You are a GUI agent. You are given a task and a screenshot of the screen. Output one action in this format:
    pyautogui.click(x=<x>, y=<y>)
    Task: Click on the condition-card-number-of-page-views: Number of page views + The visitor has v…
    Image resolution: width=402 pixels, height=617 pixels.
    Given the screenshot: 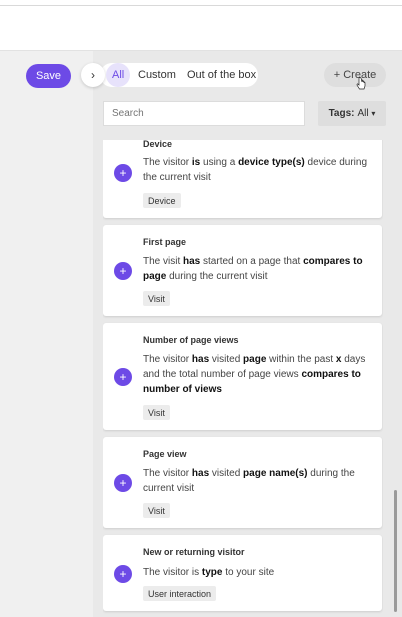 What is the action you would take?
    pyautogui.click(x=242, y=376)
    